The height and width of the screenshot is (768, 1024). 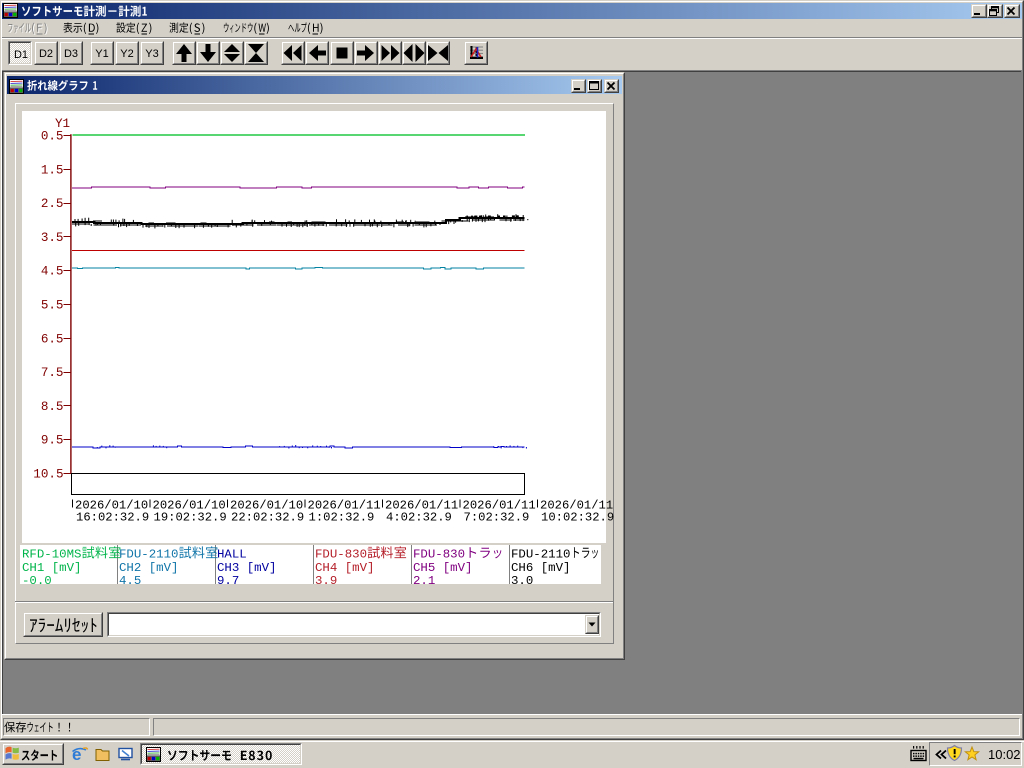 I want to click on svg-text: 0.5, so click(x=52, y=137).